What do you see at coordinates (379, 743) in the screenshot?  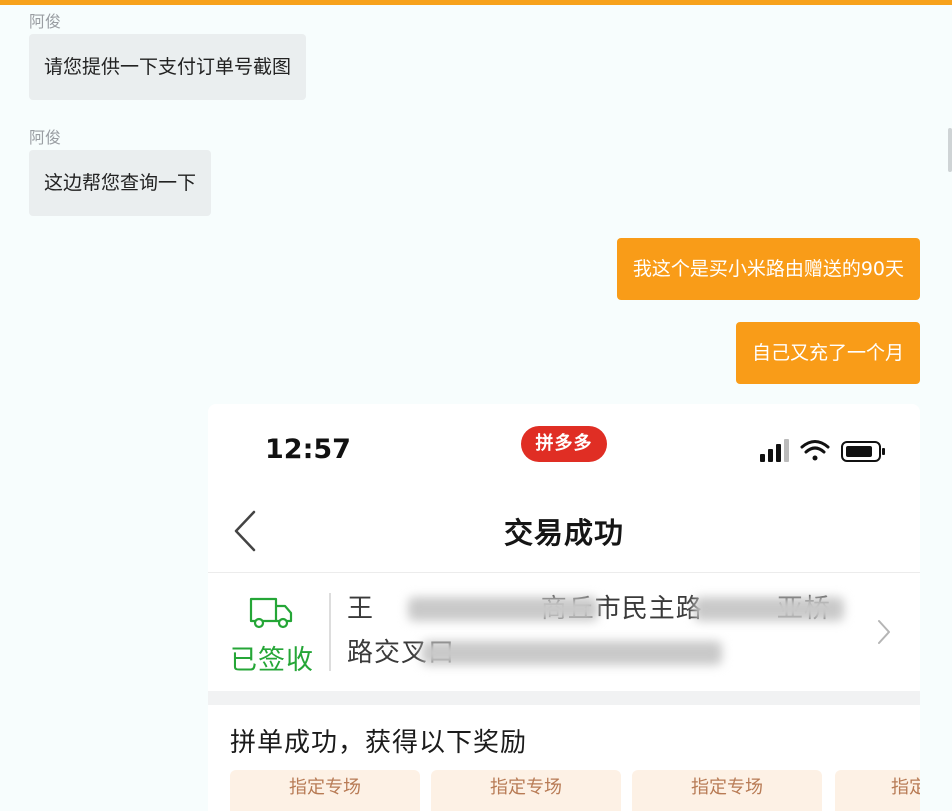 I see `reward-section-title: 拼单成功，获得以下奖励` at bounding box center [379, 743].